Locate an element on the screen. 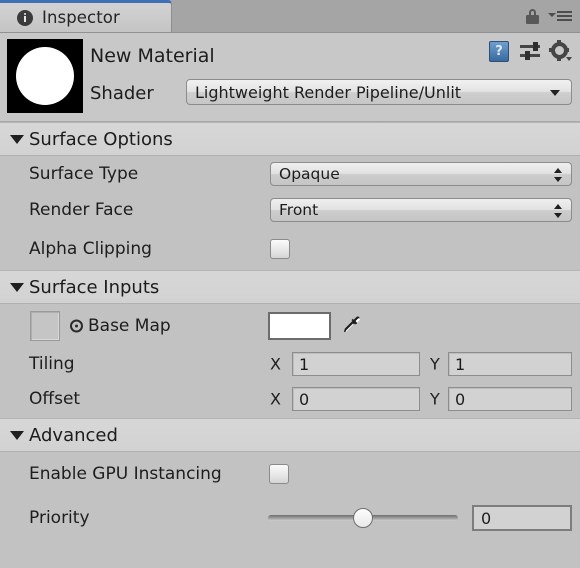 Image resolution: width=580 pixels, height=568 pixels. section-title-surface-inputs: Surface Inputs is located at coordinates (94, 287).